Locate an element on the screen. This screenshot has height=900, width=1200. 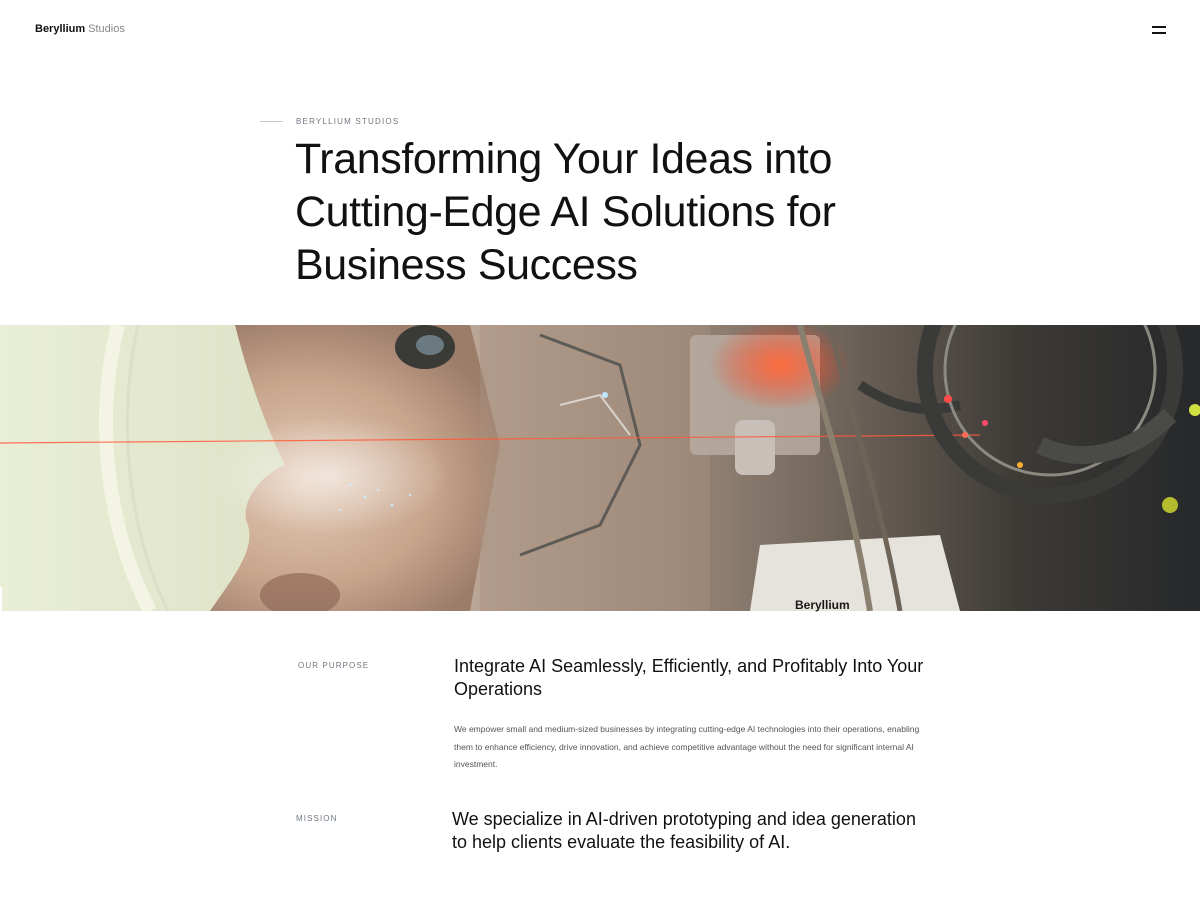
hero-eyebrow: BERYLLIUM STUDIOS is located at coordinates (348, 121).